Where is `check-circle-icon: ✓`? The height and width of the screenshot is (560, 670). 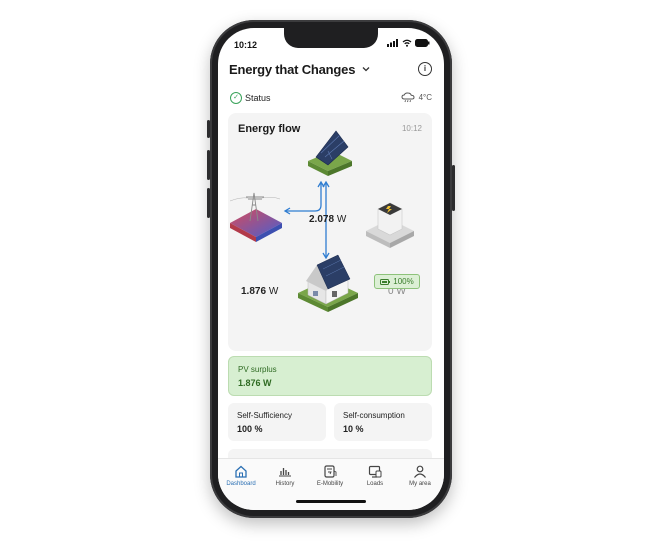
check-circle-icon: ✓ is located at coordinates (236, 98).